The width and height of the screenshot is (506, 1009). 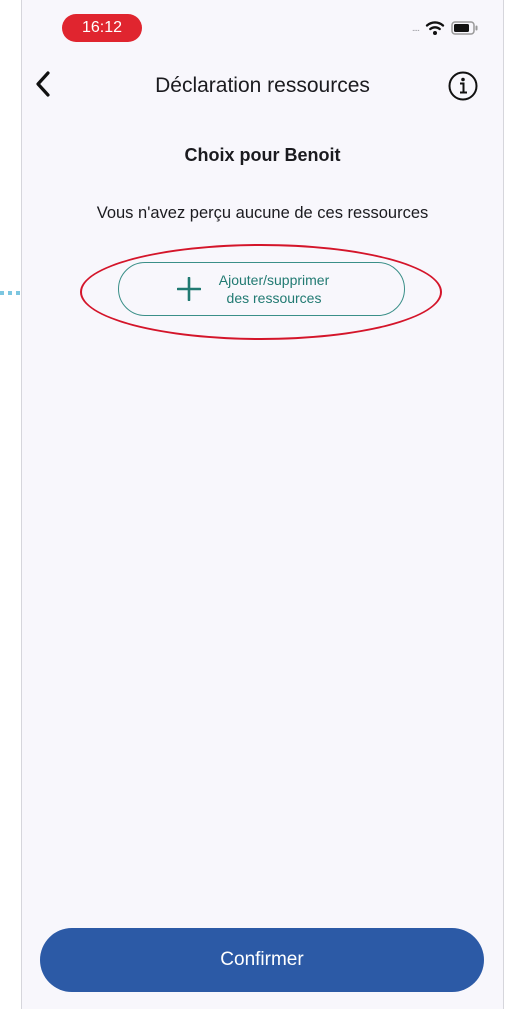 I want to click on info-circle-icon, so click(x=463, y=86).